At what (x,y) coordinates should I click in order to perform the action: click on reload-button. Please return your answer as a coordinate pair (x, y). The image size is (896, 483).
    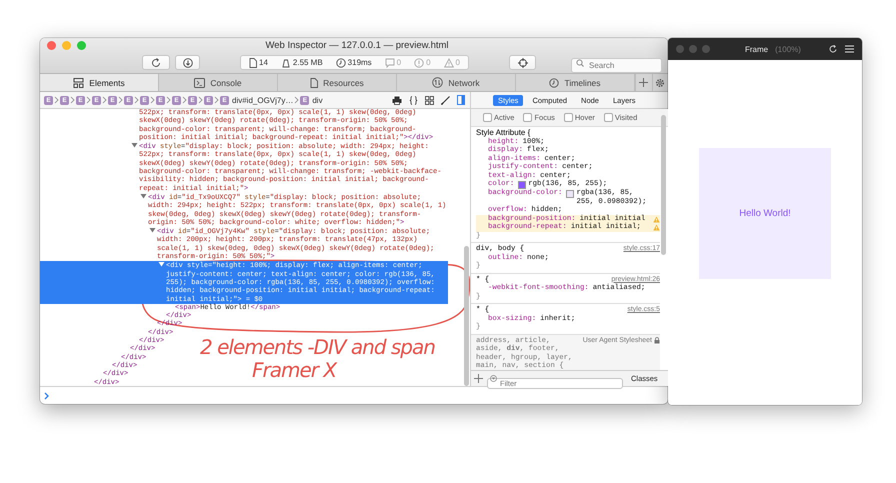
    Looking at the image, I should click on (156, 62).